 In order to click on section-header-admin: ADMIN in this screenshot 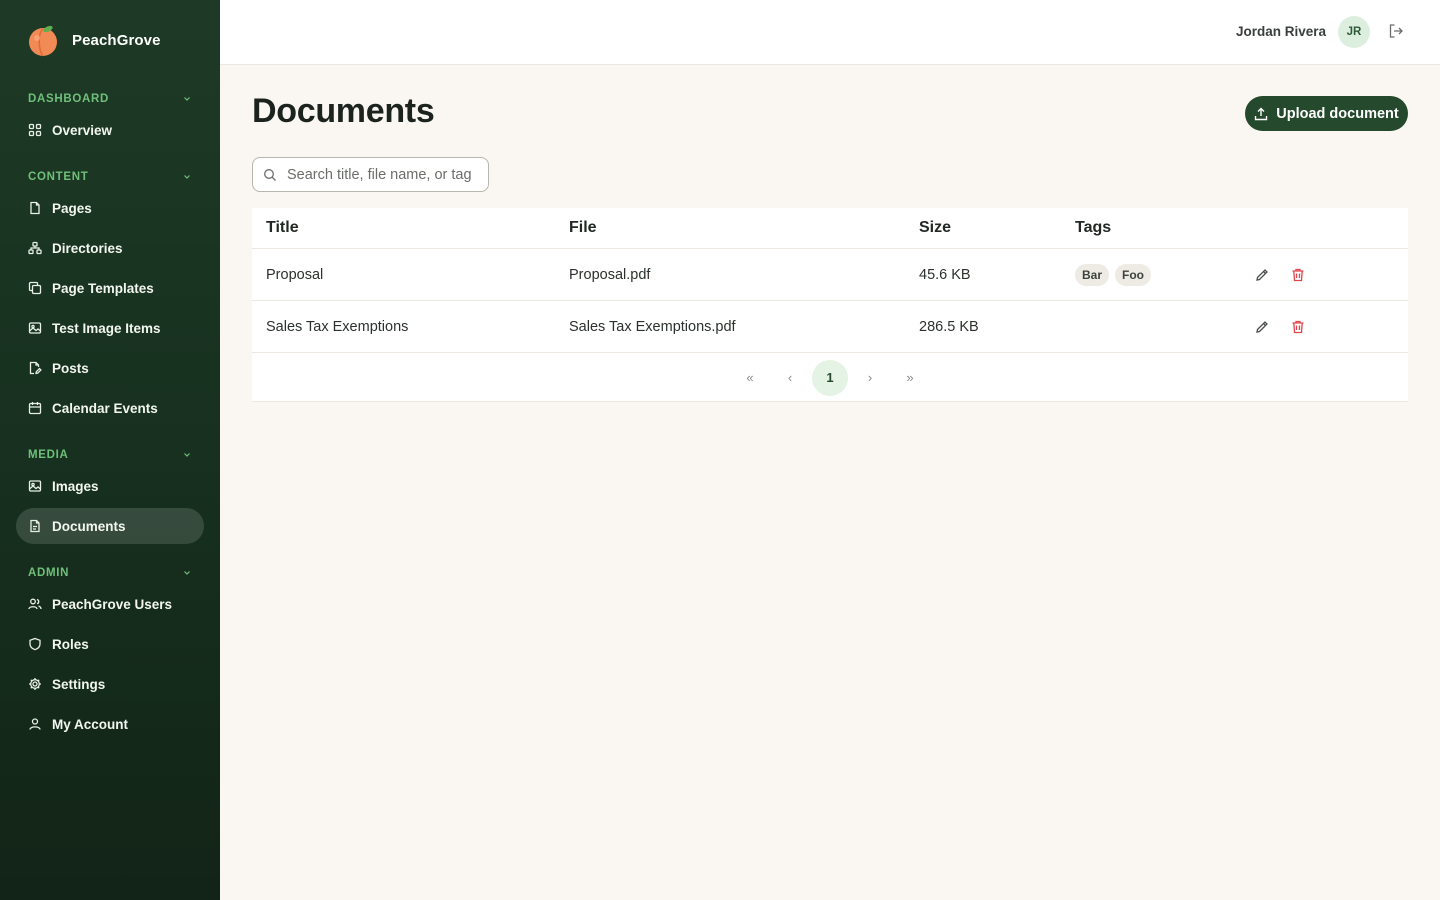, I will do `click(110, 573)`.